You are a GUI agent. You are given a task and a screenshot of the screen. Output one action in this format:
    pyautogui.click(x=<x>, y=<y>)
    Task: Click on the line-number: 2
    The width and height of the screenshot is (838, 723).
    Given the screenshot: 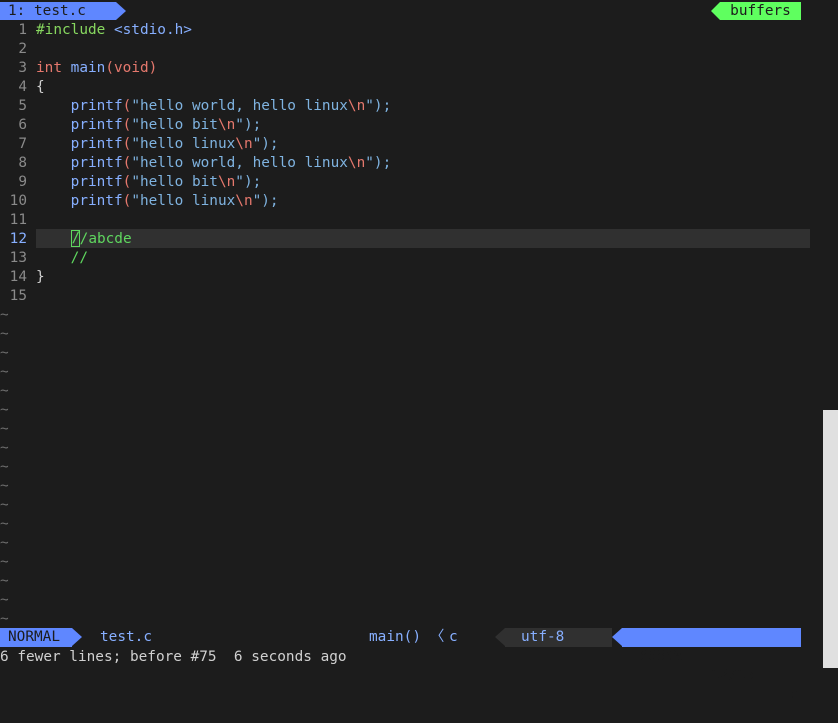 What is the action you would take?
    pyautogui.click(x=22, y=49)
    